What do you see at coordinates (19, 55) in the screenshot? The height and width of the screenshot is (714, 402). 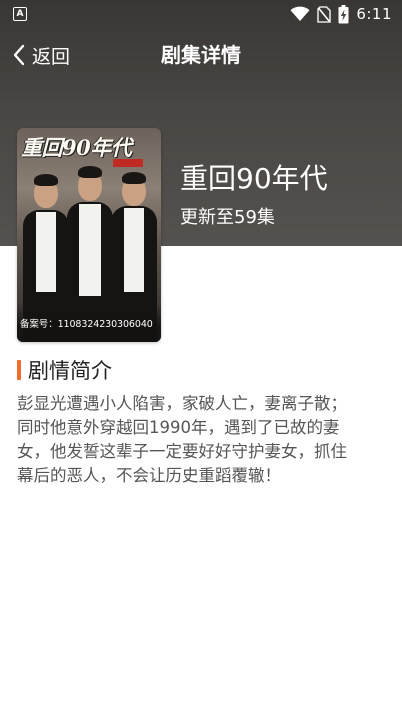 I see `chevron-left-icon` at bounding box center [19, 55].